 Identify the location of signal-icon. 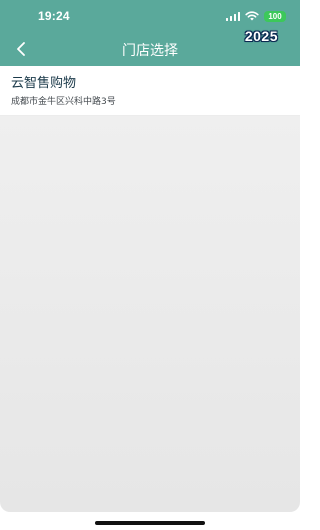
(232, 16).